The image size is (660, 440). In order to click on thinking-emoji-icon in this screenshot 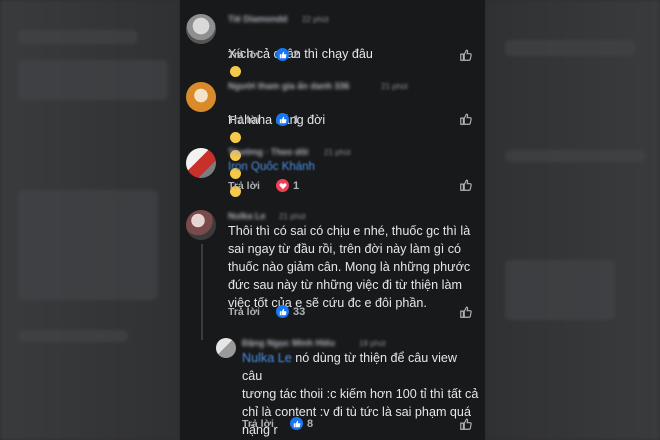, I will do `click(235, 71)`.